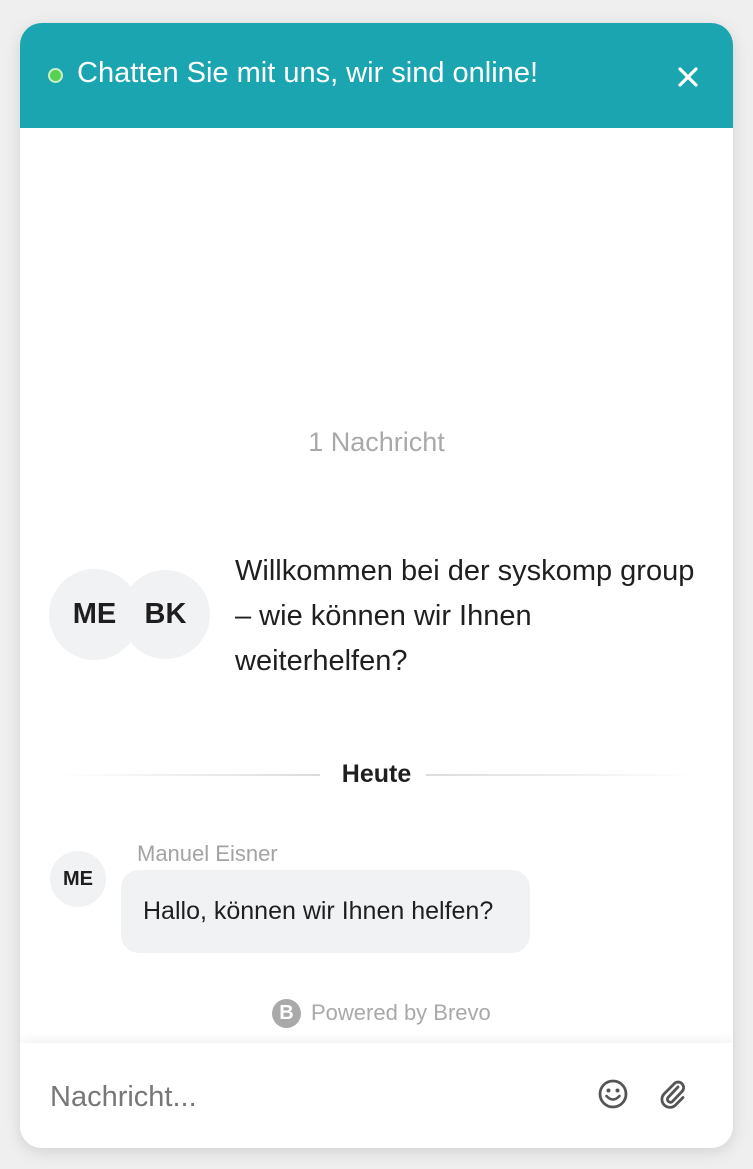  Describe the element at coordinates (401, 1012) in the screenshot. I see `powered-by-label: Powered by Brevo` at that location.